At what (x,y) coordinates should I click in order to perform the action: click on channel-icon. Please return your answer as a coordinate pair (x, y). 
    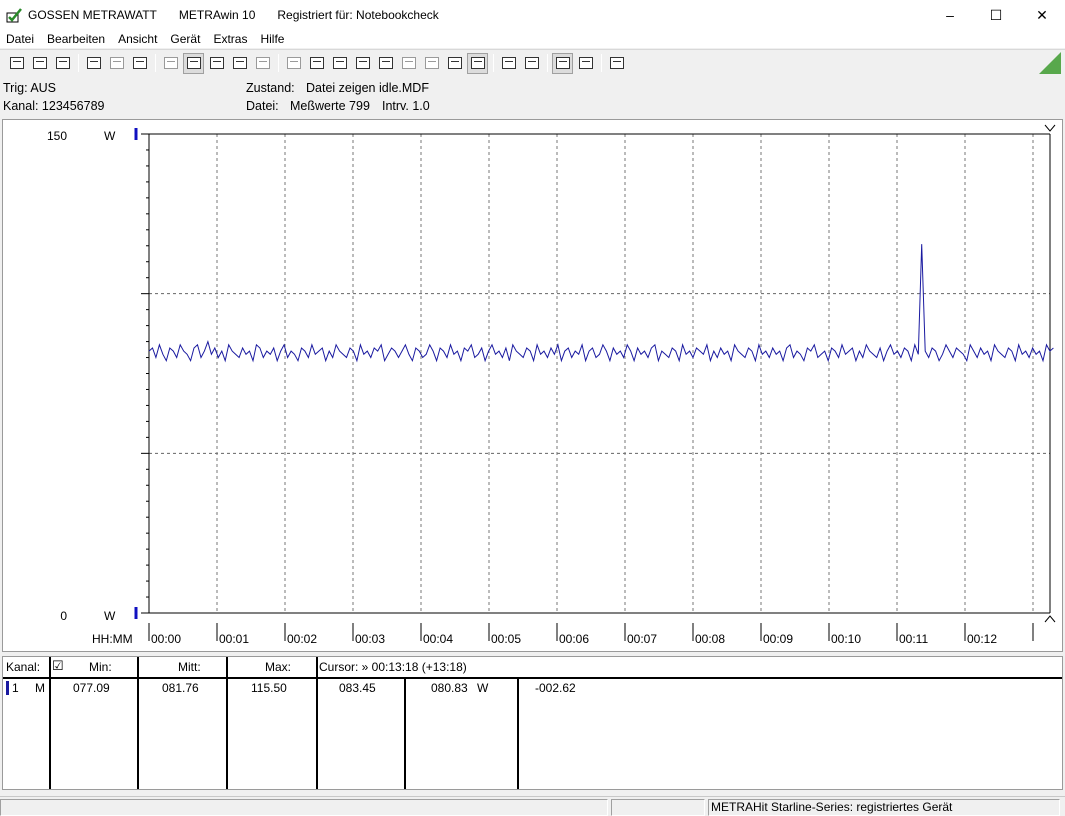
    Looking at the image, I should click on (293, 63).